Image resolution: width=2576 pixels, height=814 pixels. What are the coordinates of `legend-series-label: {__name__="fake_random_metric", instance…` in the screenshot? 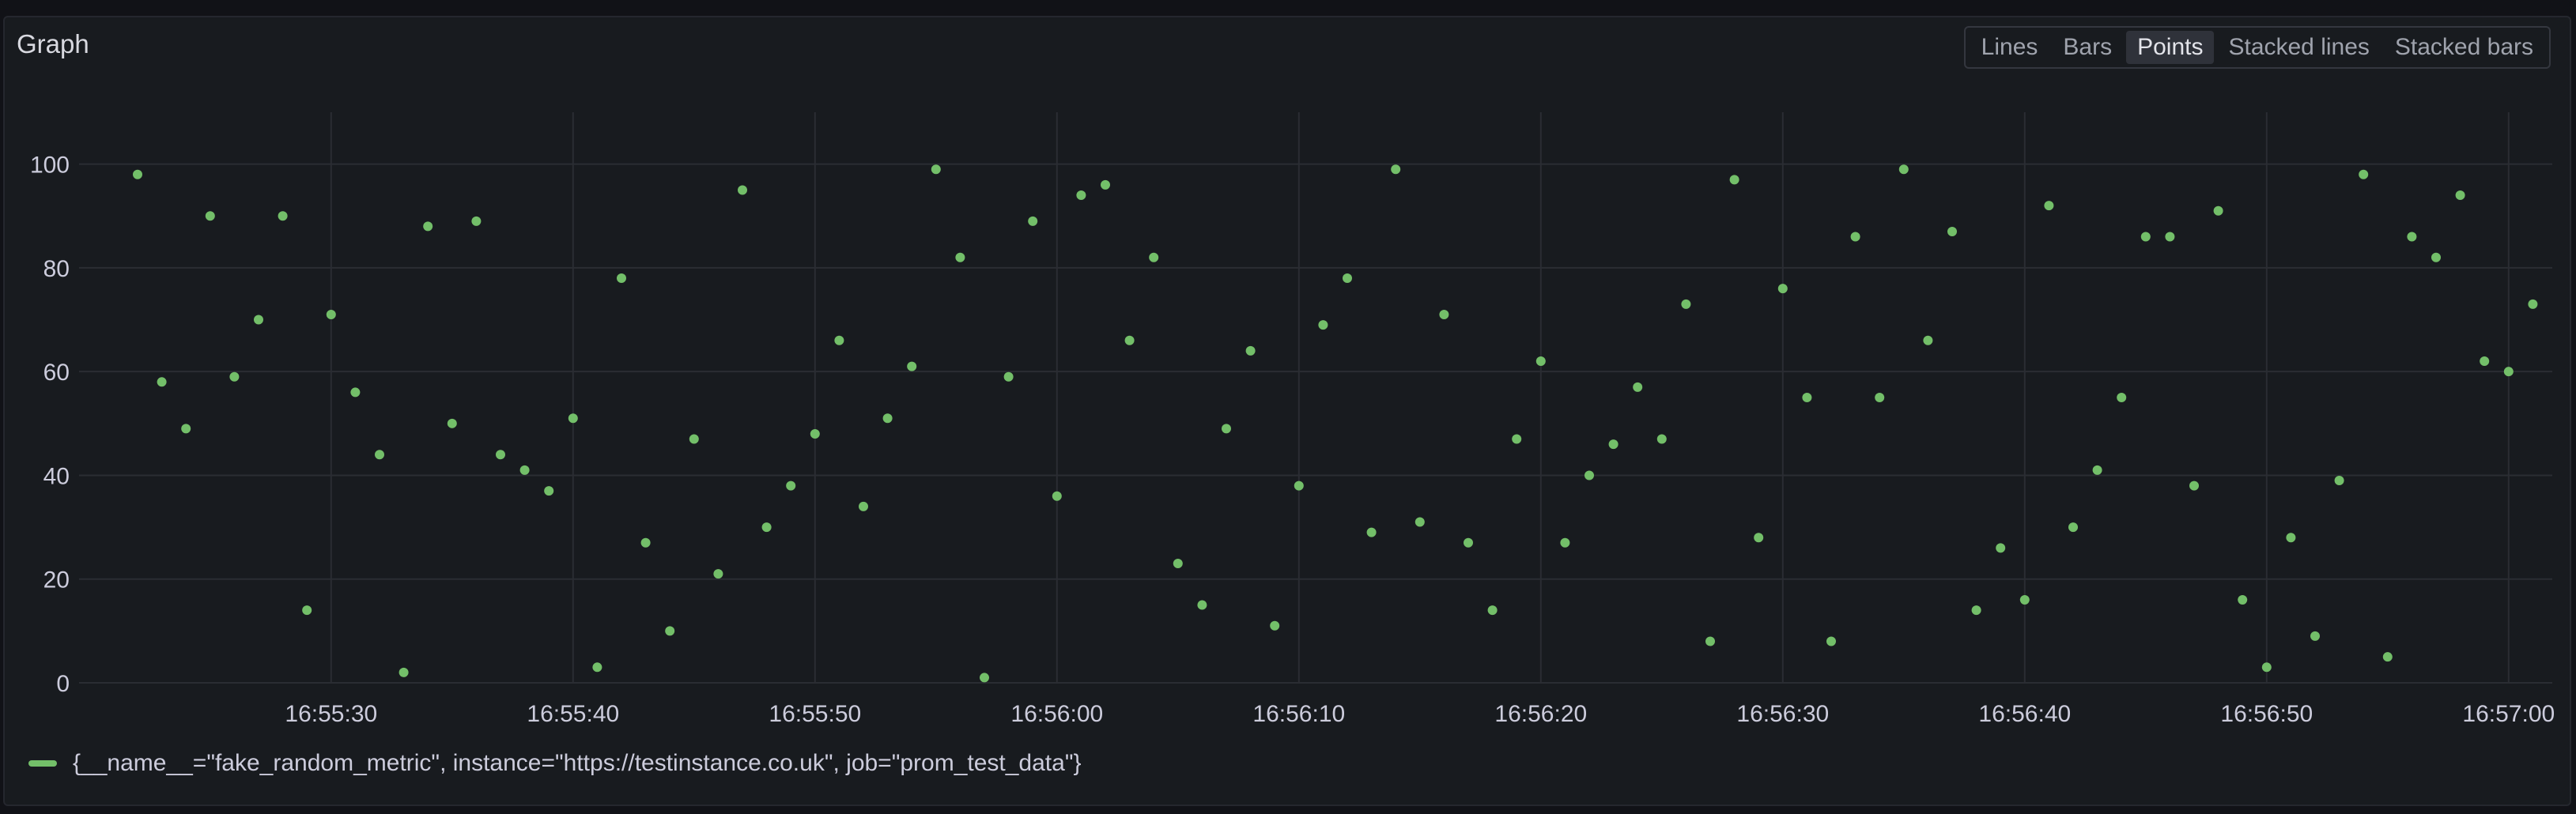 It's located at (577, 763).